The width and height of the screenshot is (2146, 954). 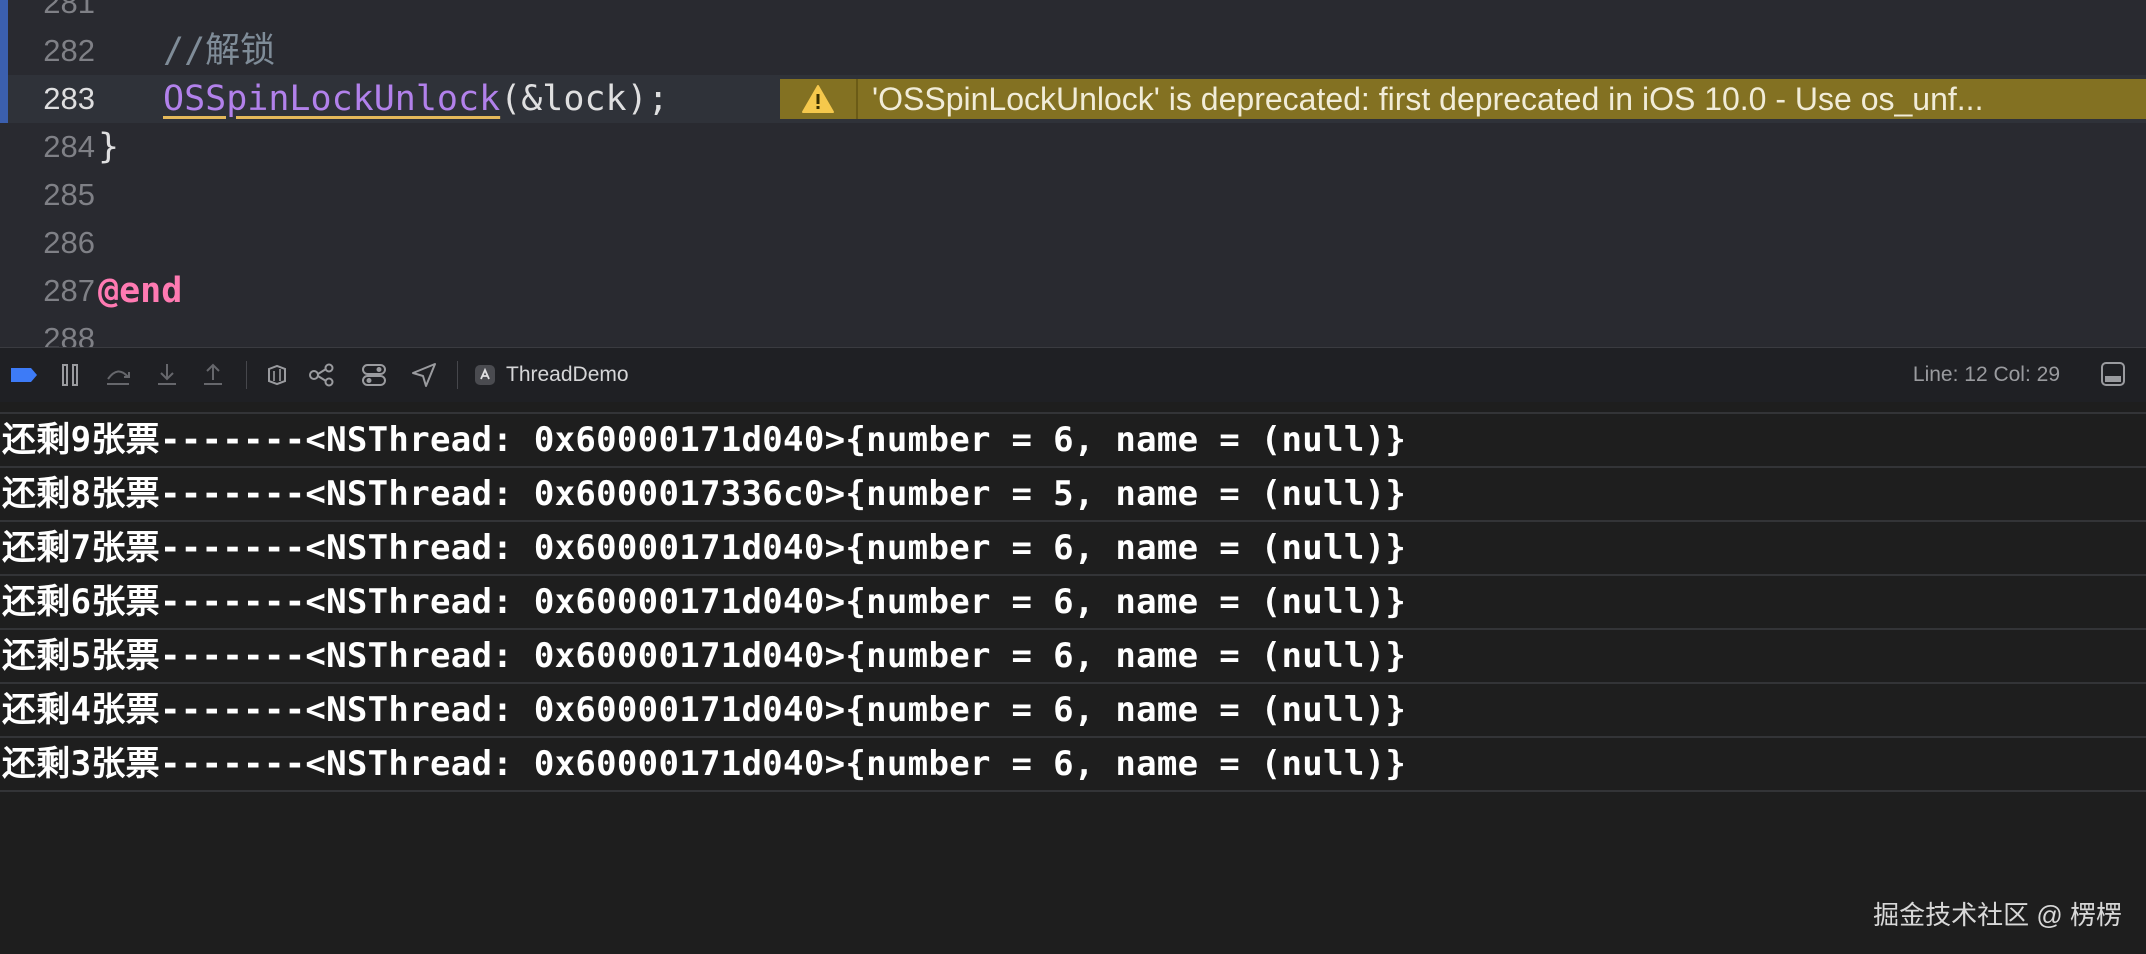 What do you see at coordinates (69, 334) in the screenshot?
I see `line-number: 288` at bounding box center [69, 334].